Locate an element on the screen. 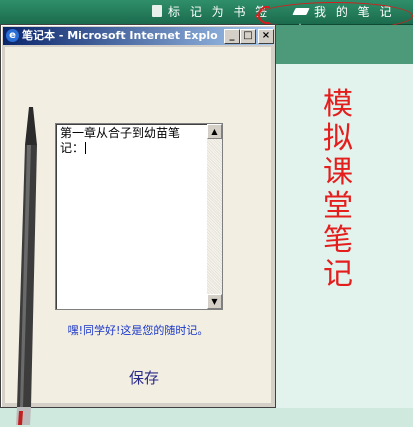  note-text: 第一章从合子到幼苗笔记： is located at coordinates (120, 140).